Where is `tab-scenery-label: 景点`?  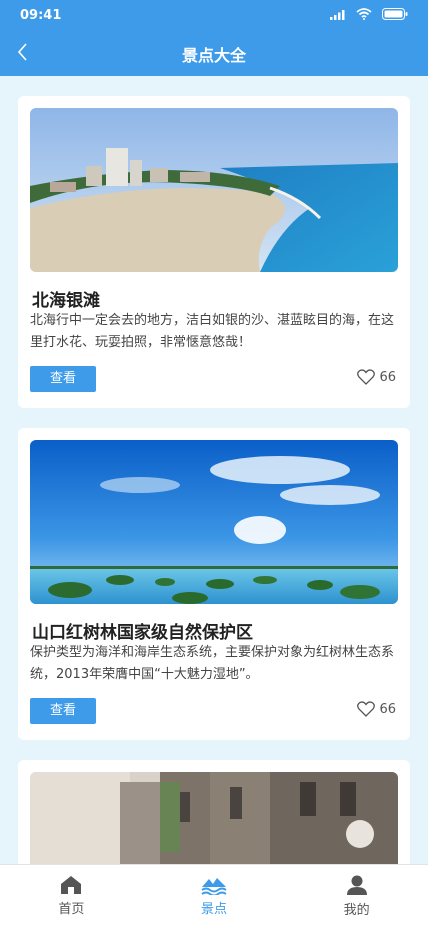
tab-scenery-label: 景点 is located at coordinates (214, 909).